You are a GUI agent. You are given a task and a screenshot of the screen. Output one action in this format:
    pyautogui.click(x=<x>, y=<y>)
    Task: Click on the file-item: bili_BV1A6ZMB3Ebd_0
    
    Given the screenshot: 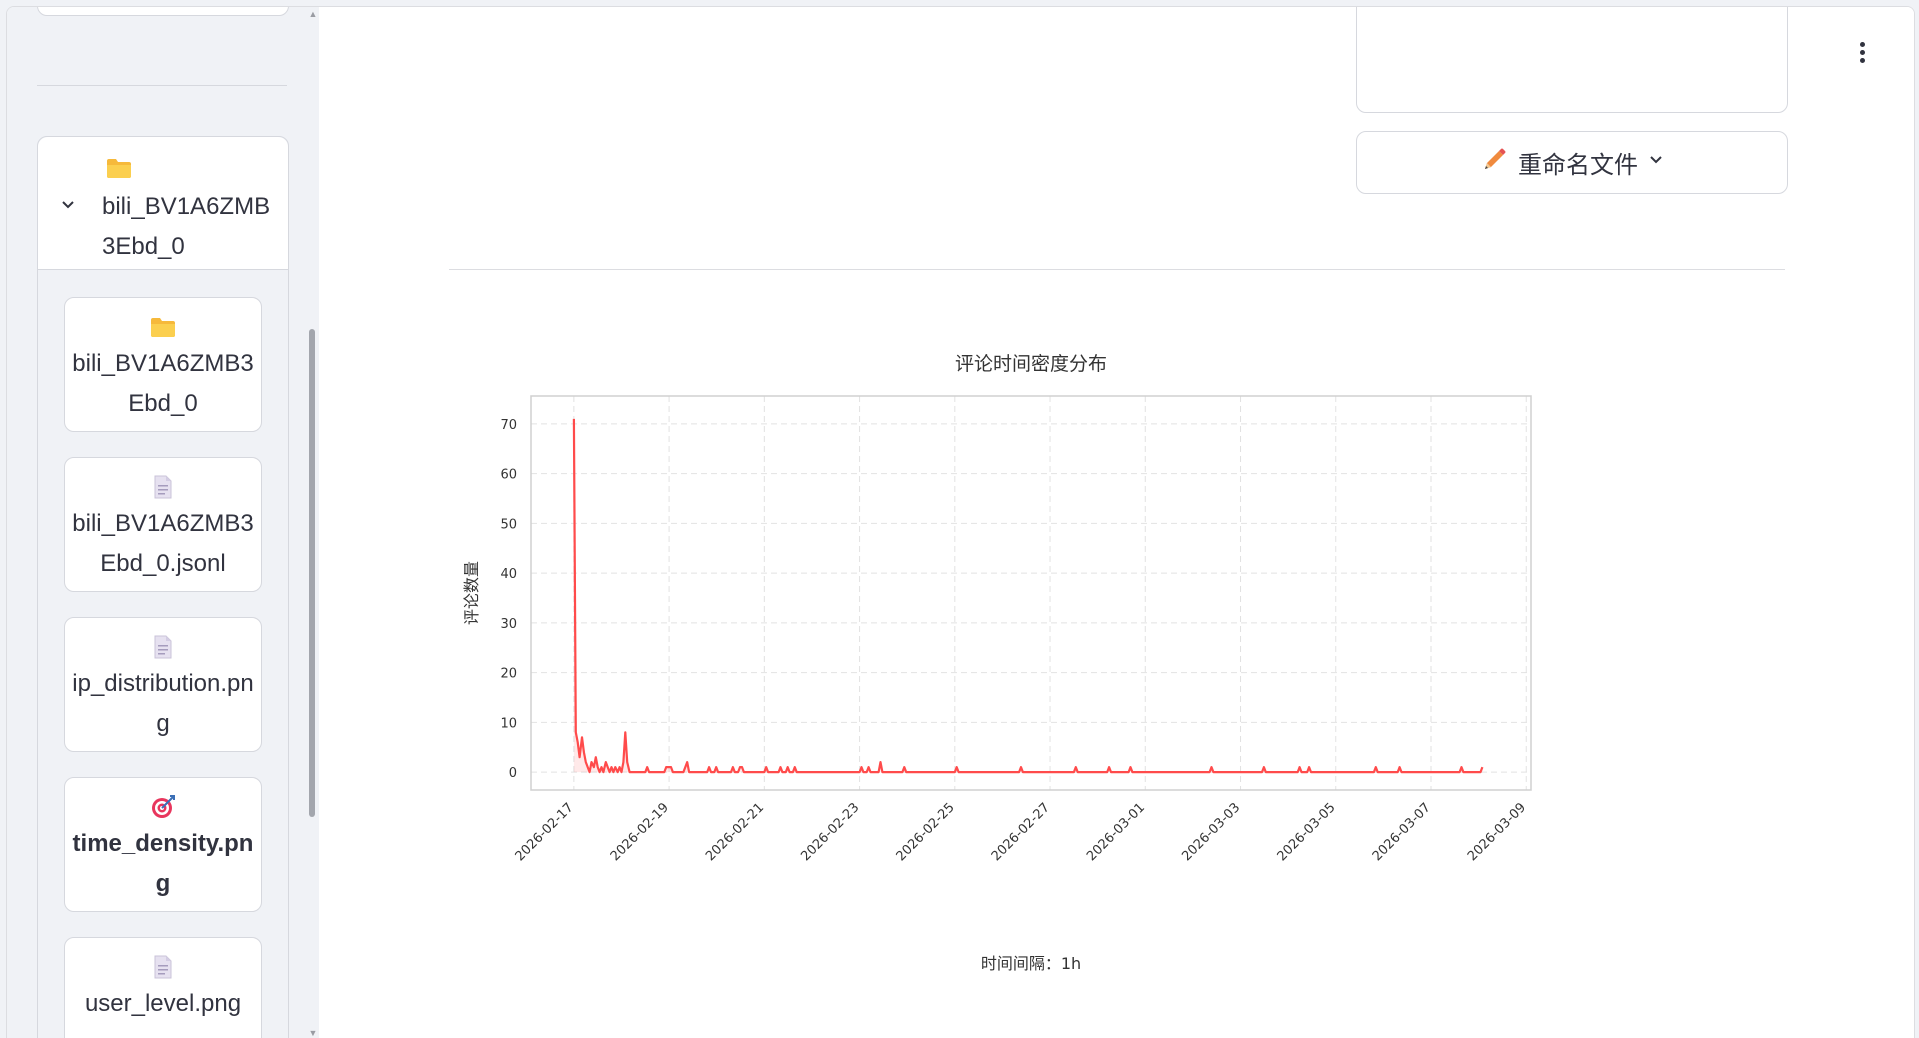 What is the action you would take?
    pyautogui.click(x=163, y=364)
    